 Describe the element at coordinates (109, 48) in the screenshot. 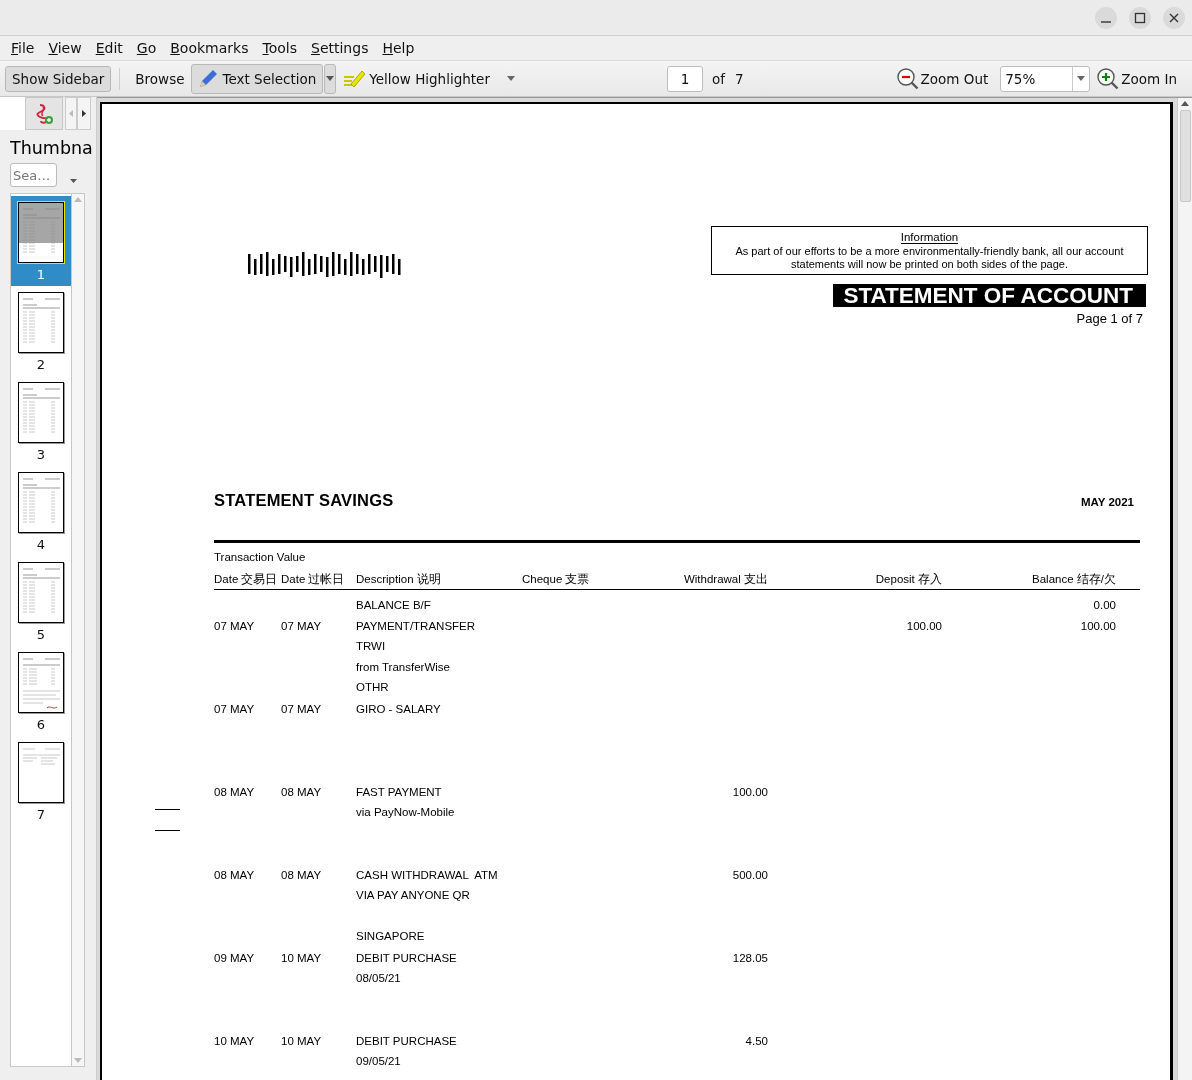

I see `menu-item: Edit` at that location.